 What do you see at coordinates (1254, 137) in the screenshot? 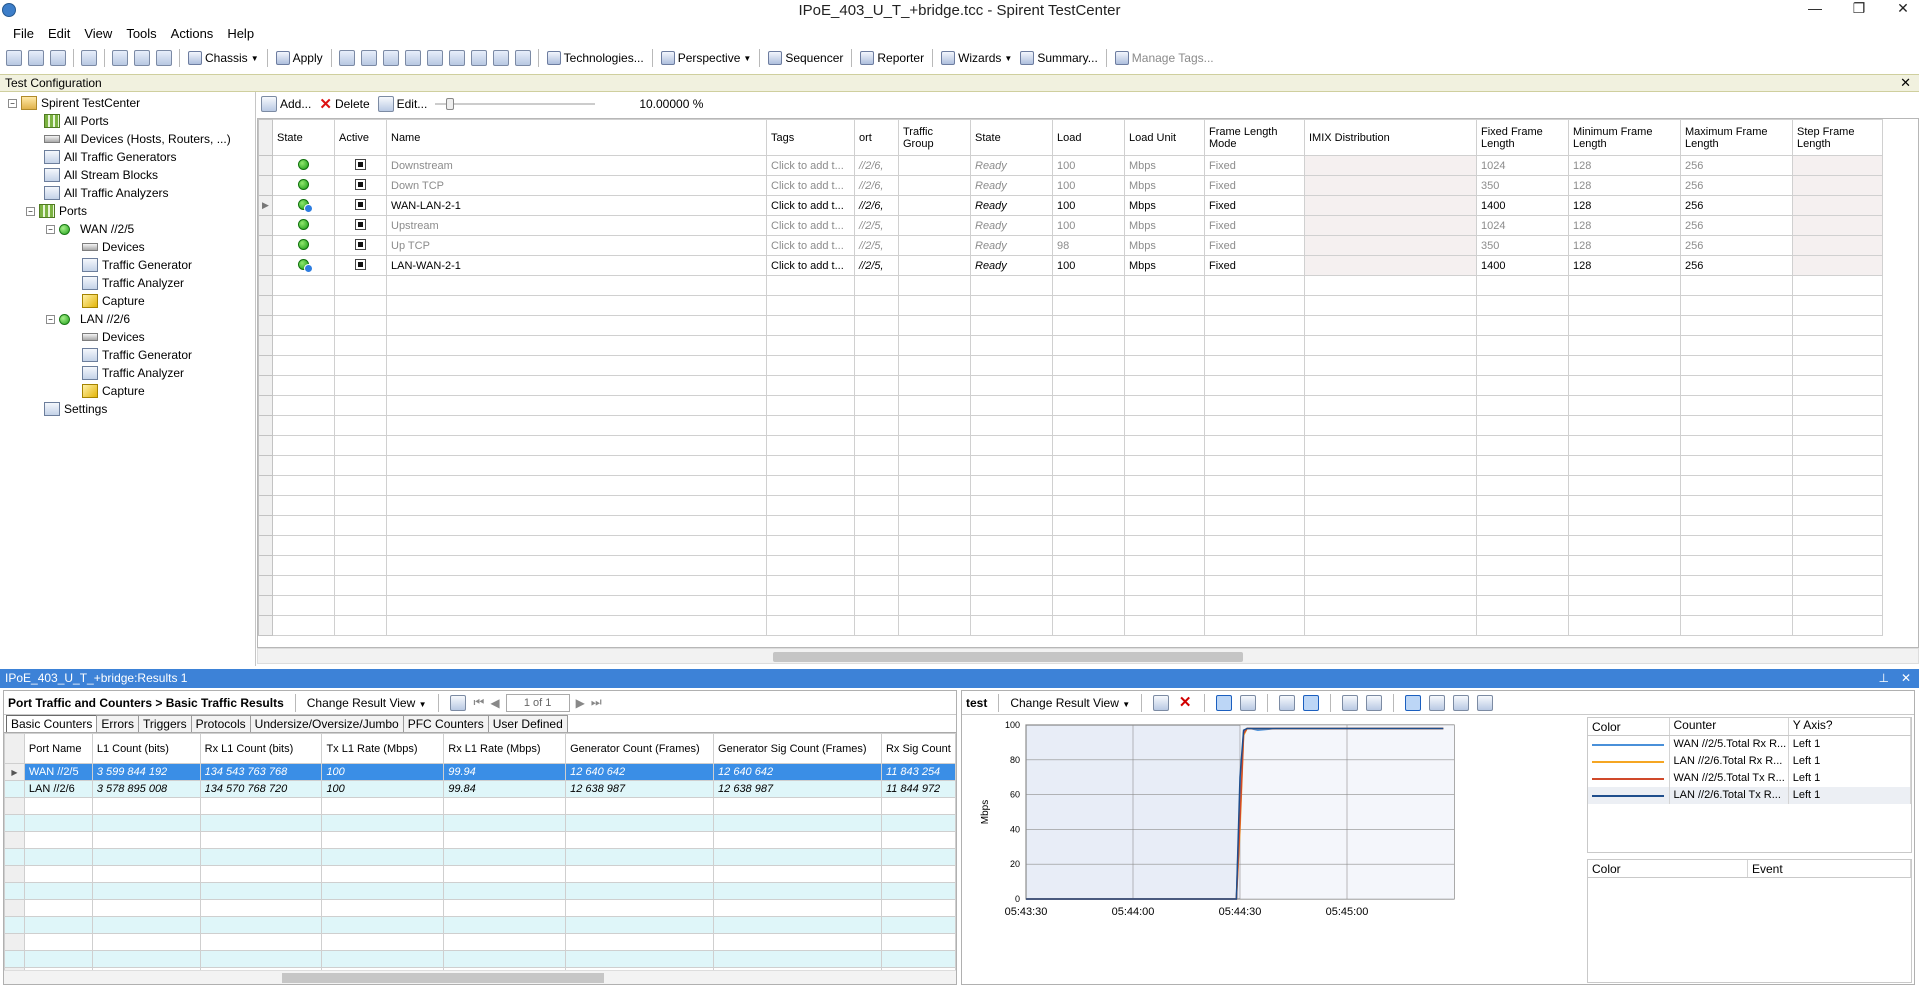
I see `column-header-frame-length-mode: Frame Length Mode` at bounding box center [1254, 137].